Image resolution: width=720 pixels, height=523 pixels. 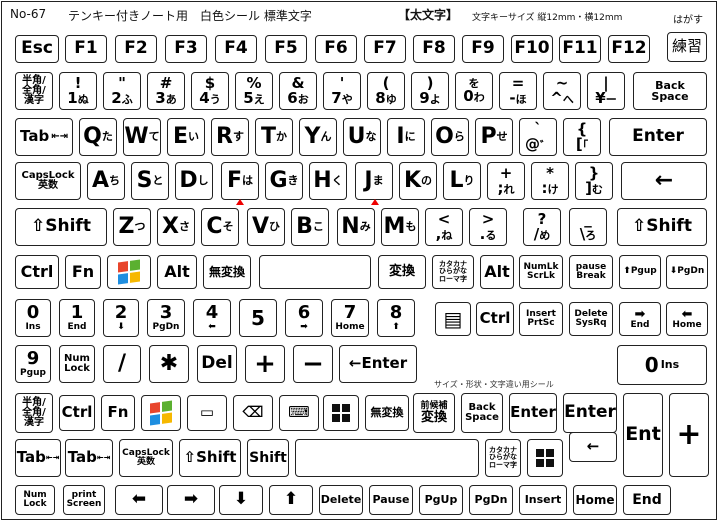 What do you see at coordinates (506, 181) in the screenshot?
I see `key-semicolon: + ;れ` at bounding box center [506, 181].